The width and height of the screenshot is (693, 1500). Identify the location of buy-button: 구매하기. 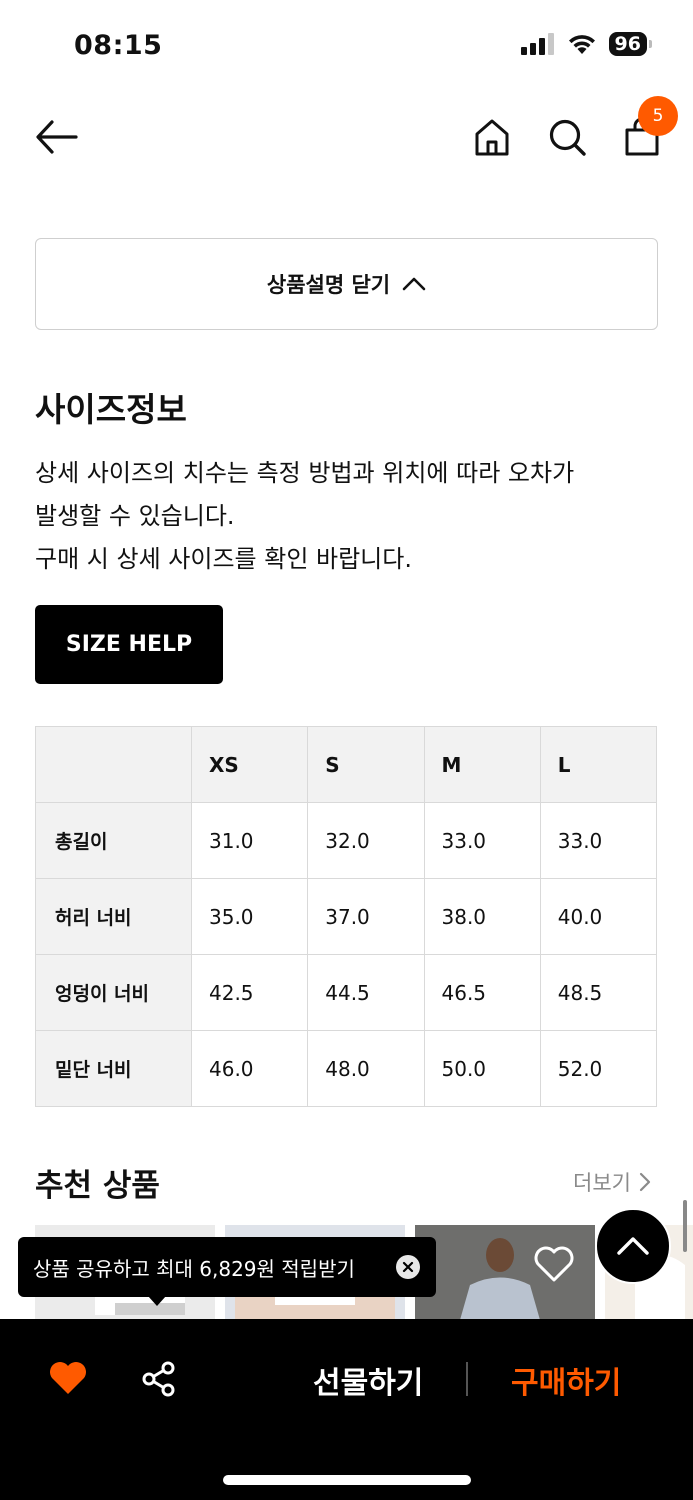
(566, 1380).